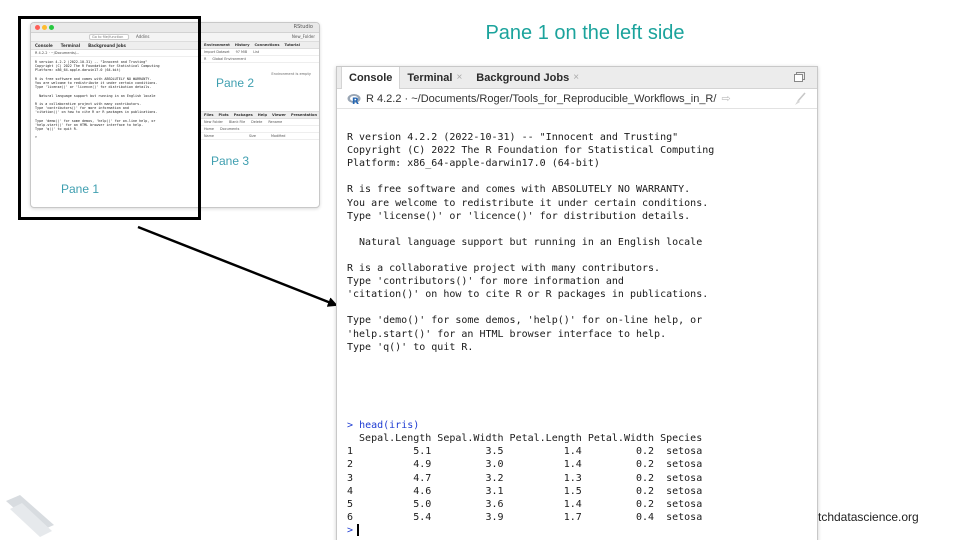 The image size is (960, 540). I want to click on table-row: 3 4.7 3.2 1.3 0.2 setosa, so click(525, 478).